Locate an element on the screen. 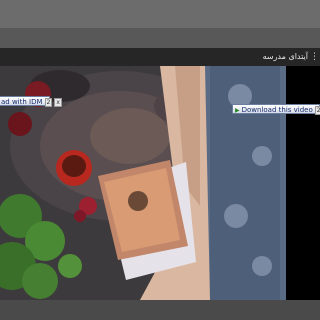 Image resolution: width=320 pixels, height=320 pixels. idm-right-label: Download this video is located at coordinates (277, 110).